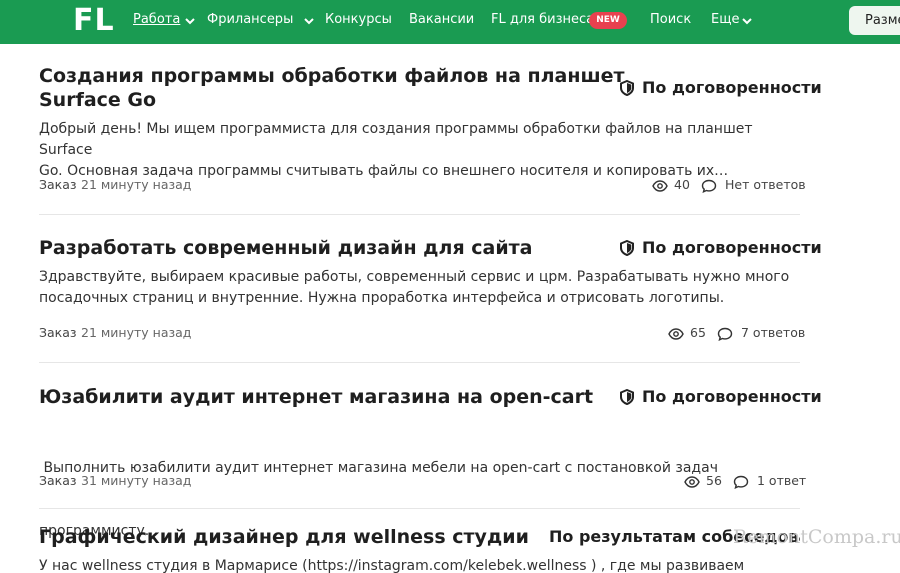 This screenshot has width=900, height=573. I want to click on nav-contests: Конкурсы, so click(358, 20).